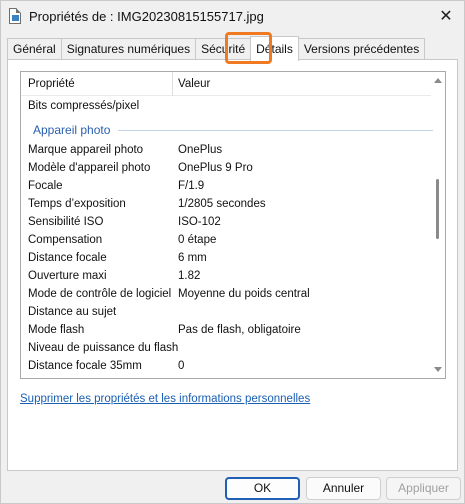 The height and width of the screenshot is (504, 465). What do you see at coordinates (72, 312) in the screenshot?
I see `property-name: Distance au sujet` at bounding box center [72, 312].